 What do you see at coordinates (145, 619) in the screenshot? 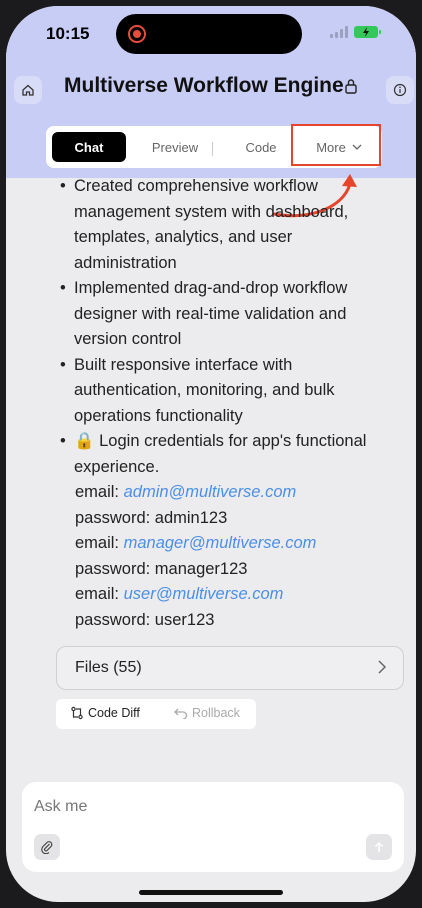
I see `credential-password: password: user123` at bounding box center [145, 619].